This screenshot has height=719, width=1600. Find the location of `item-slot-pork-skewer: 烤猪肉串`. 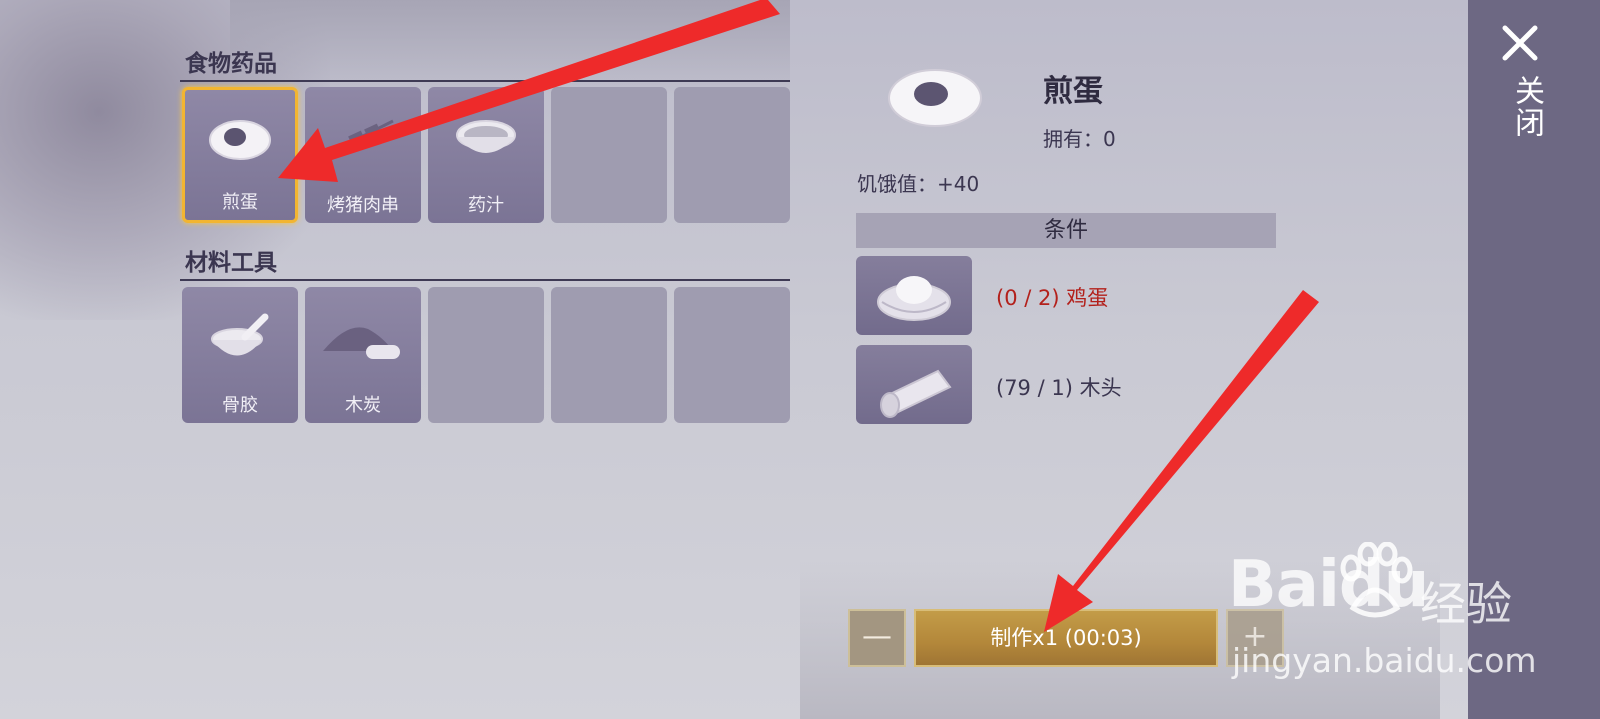

item-slot-pork-skewer: 烤猪肉串 is located at coordinates (363, 155).